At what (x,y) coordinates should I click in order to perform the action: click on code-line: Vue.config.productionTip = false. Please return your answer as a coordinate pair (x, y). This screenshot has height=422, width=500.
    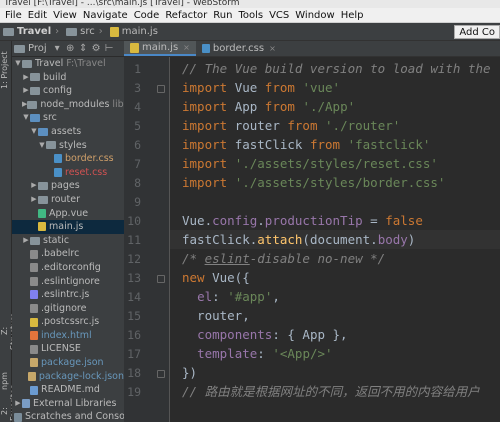
    Looking at the image, I should click on (302, 220).